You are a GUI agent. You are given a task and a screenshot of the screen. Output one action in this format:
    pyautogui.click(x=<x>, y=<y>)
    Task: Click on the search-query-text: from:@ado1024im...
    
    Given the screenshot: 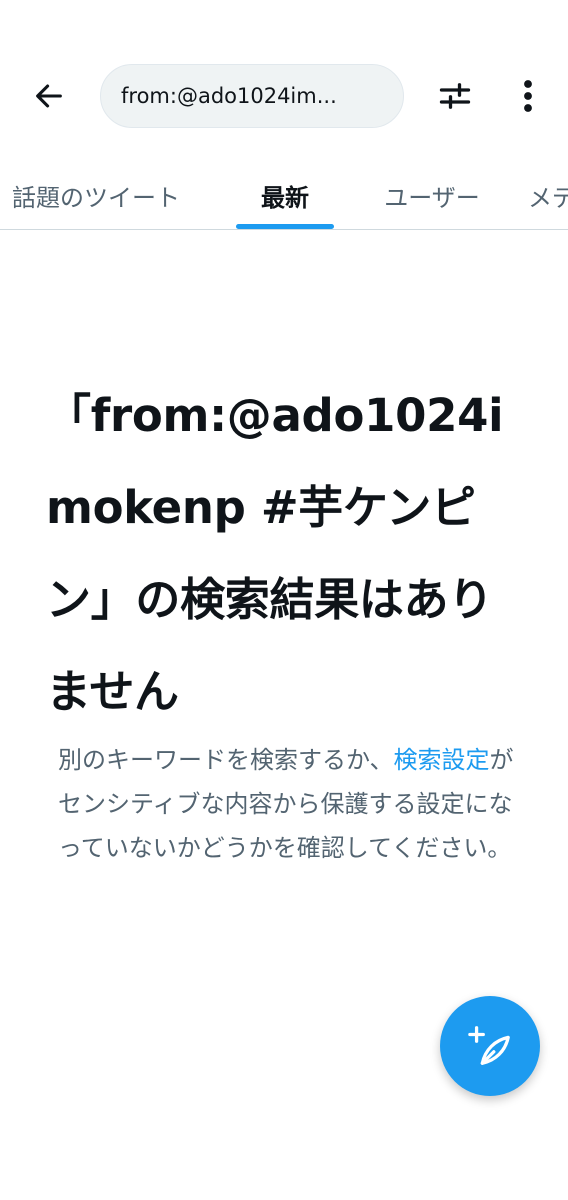 What is the action you would take?
    pyautogui.click(x=229, y=96)
    